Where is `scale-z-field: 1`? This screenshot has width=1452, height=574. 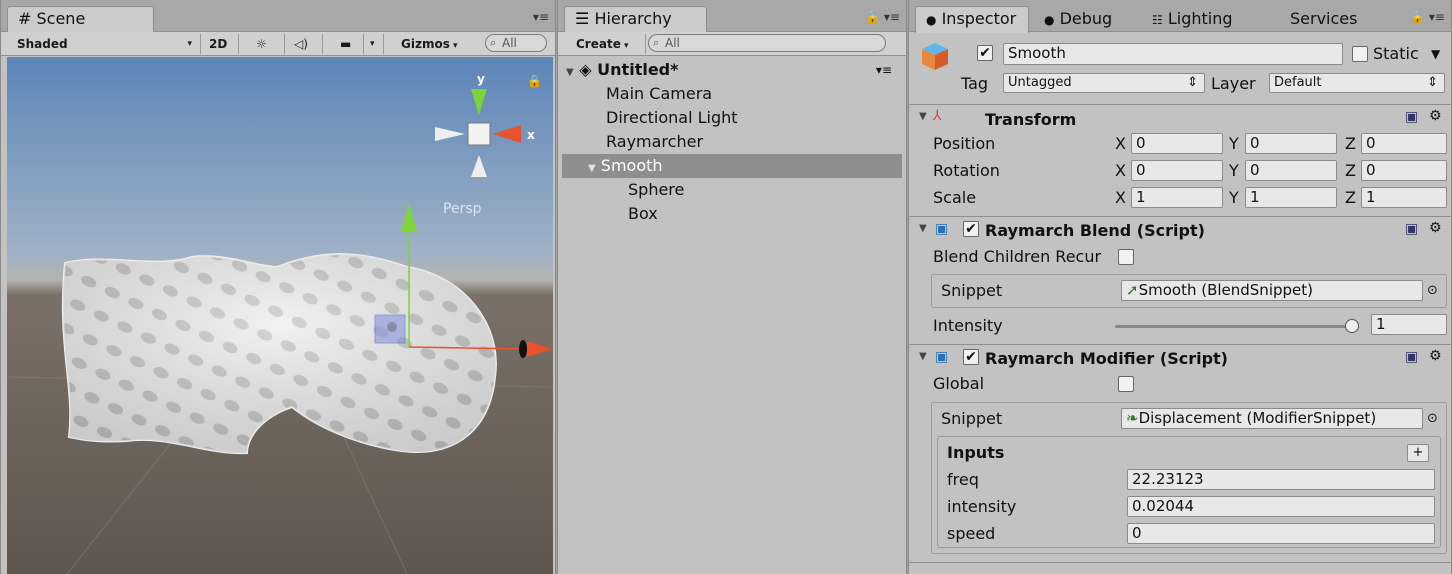
scale-z-field: 1 is located at coordinates (1404, 197).